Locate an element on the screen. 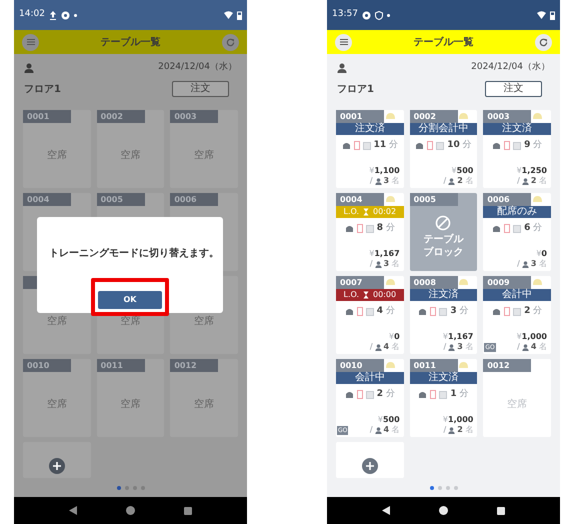 Image resolution: width=563 pixels, height=524 pixels. price: ¥1,250 is located at coordinates (532, 170).